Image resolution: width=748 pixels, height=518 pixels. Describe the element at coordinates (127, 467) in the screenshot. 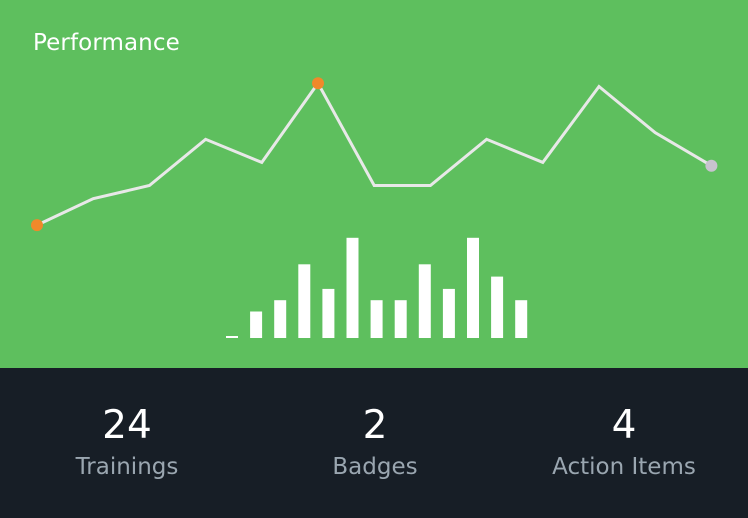

I see `trainings-label: Trainings` at that location.